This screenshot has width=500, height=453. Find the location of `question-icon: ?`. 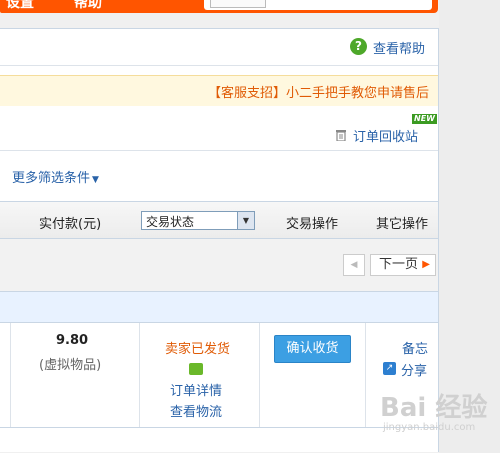

question-icon: ? is located at coordinates (358, 46).